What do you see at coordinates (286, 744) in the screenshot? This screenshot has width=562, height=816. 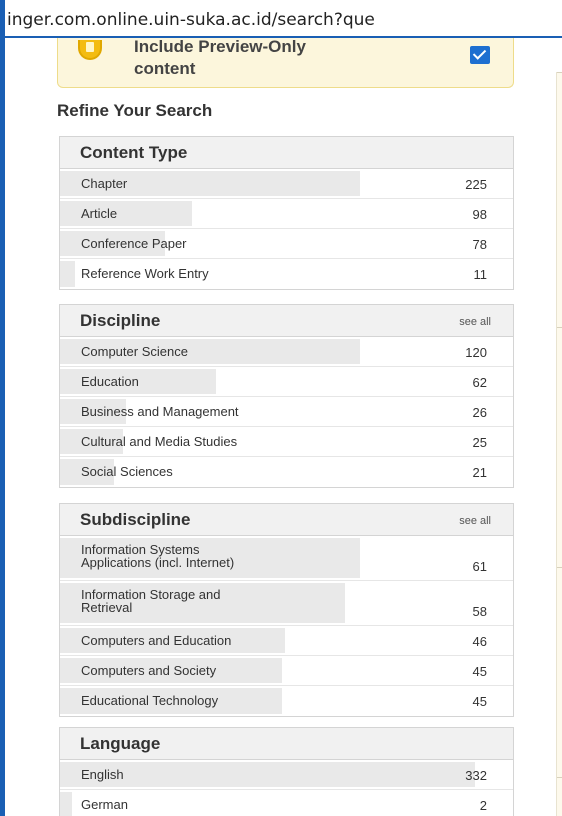 I see `facet-header: Language` at bounding box center [286, 744].